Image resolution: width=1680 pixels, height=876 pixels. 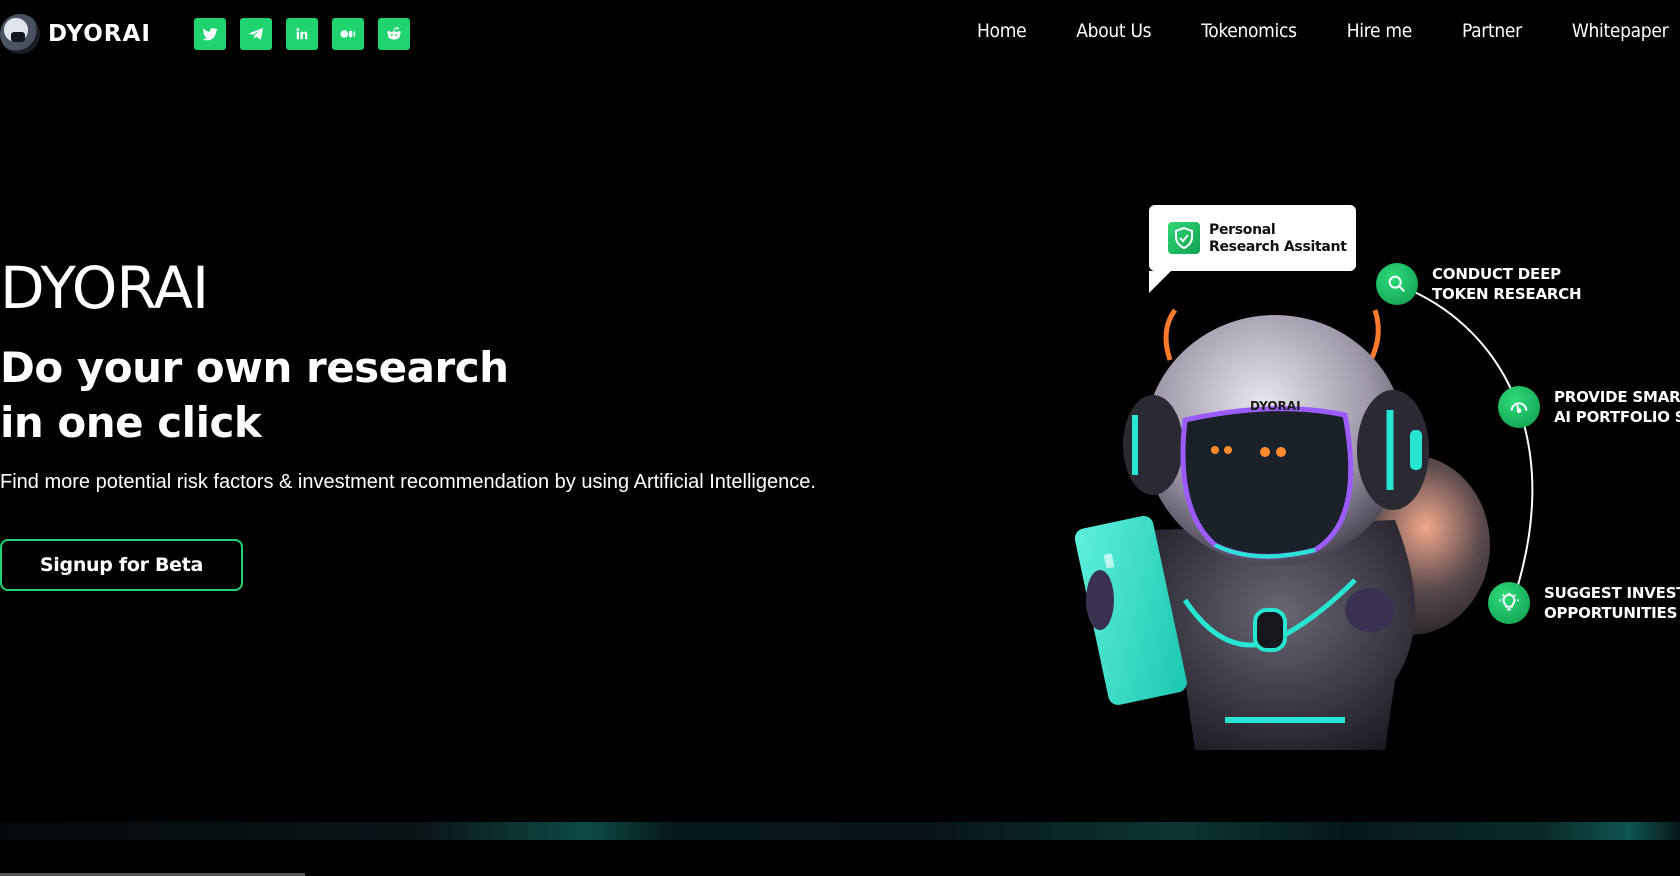 I want to click on personal-assistant-bubble: Personal Research Assitant, so click(x=1252, y=249).